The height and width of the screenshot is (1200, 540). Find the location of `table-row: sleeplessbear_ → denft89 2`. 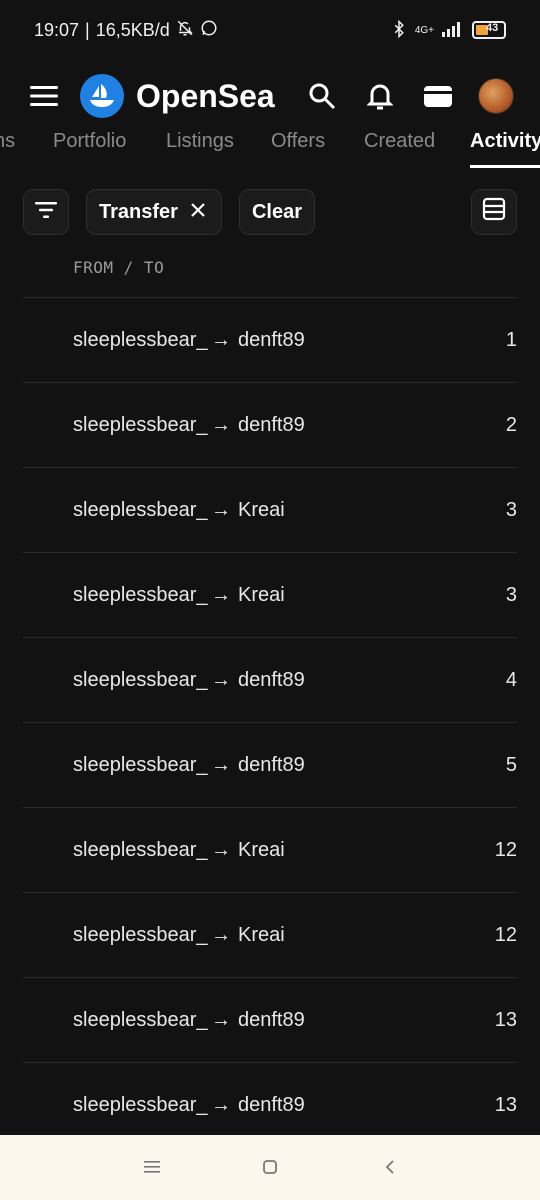

table-row: sleeplessbear_ → denft89 2 is located at coordinates (270, 424).